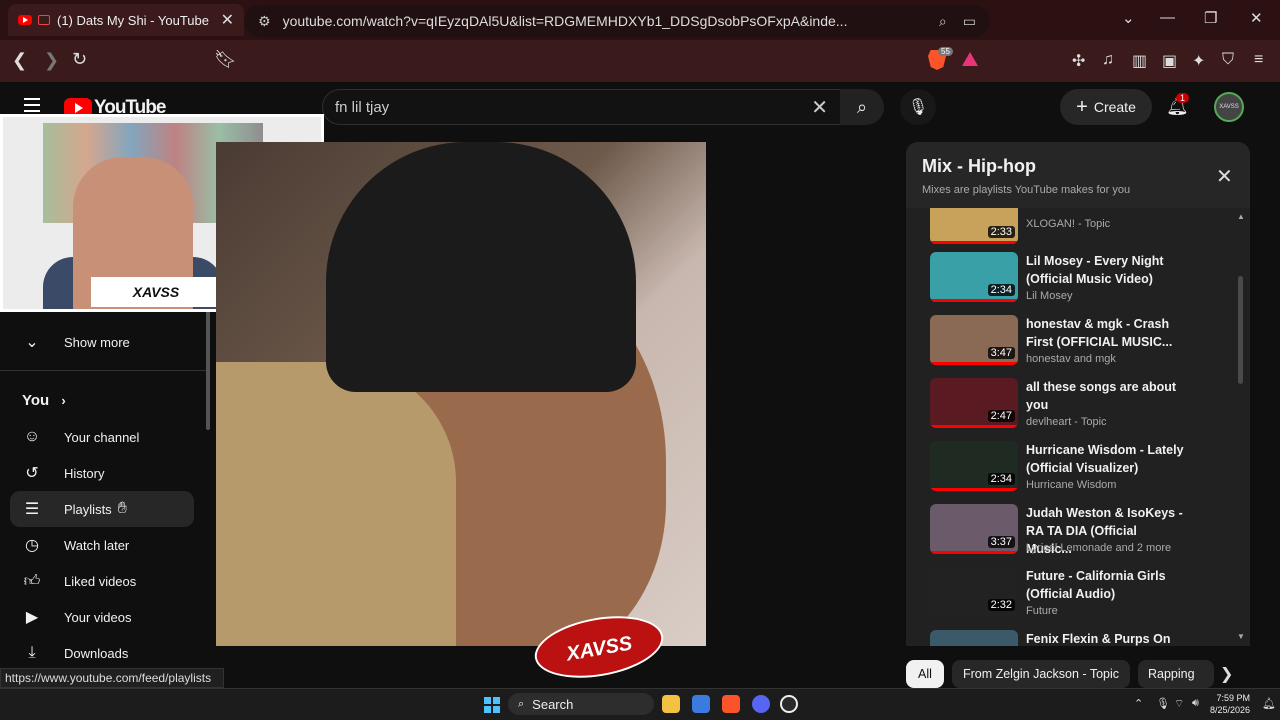 The image size is (1280, 720). Describe the element at coordinates (102, 342) in the screenshot. I see `sidebar-show-more: ⌄ Show more` at that location.